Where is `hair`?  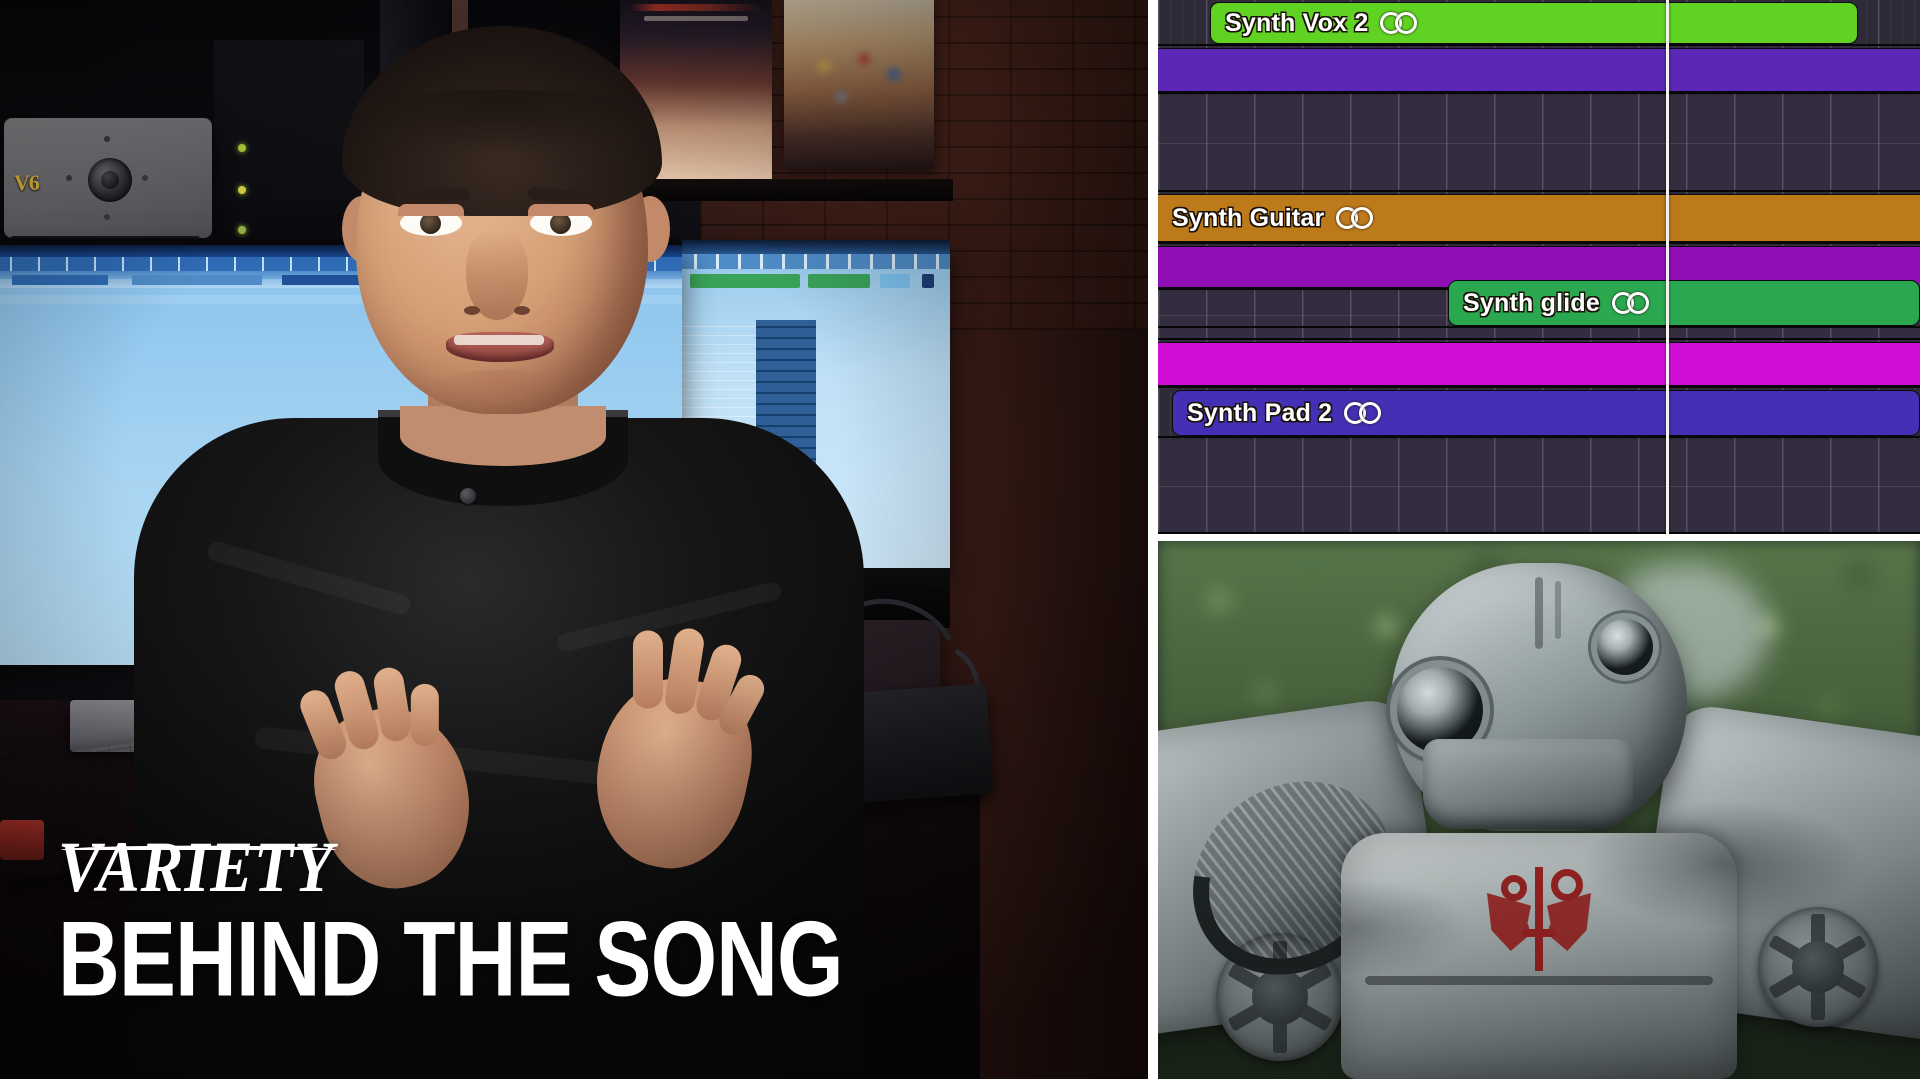 hair is located at coordinates (502, 121).